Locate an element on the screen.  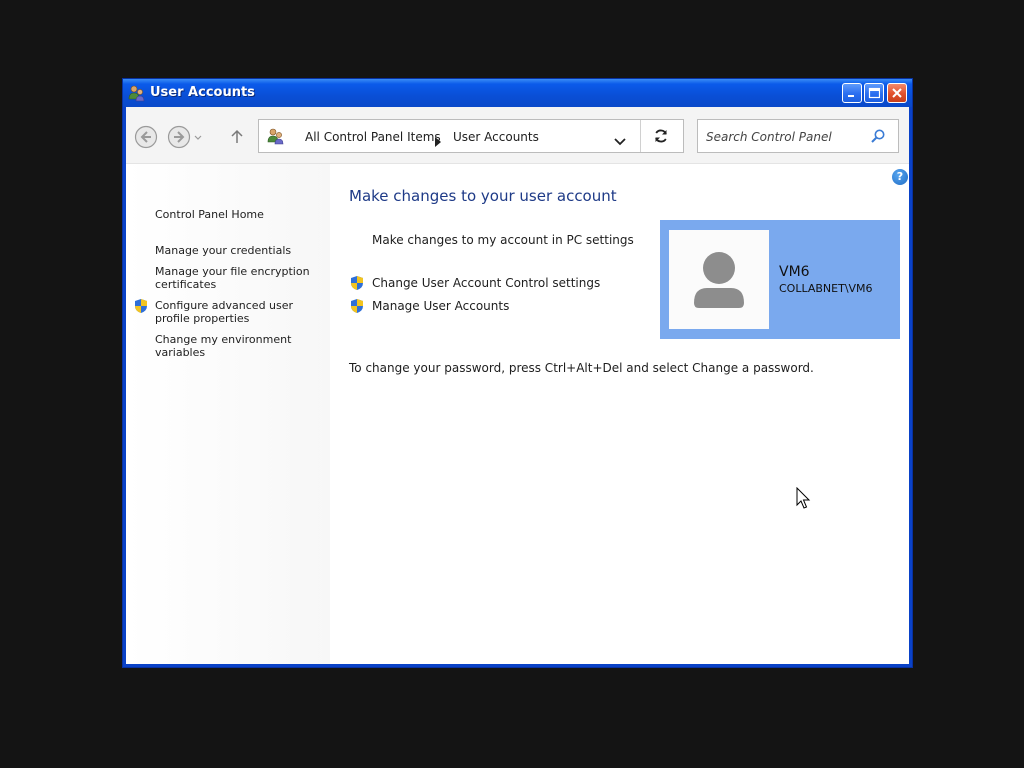
user-silhouette-icon is located at coordinates (719, 280).